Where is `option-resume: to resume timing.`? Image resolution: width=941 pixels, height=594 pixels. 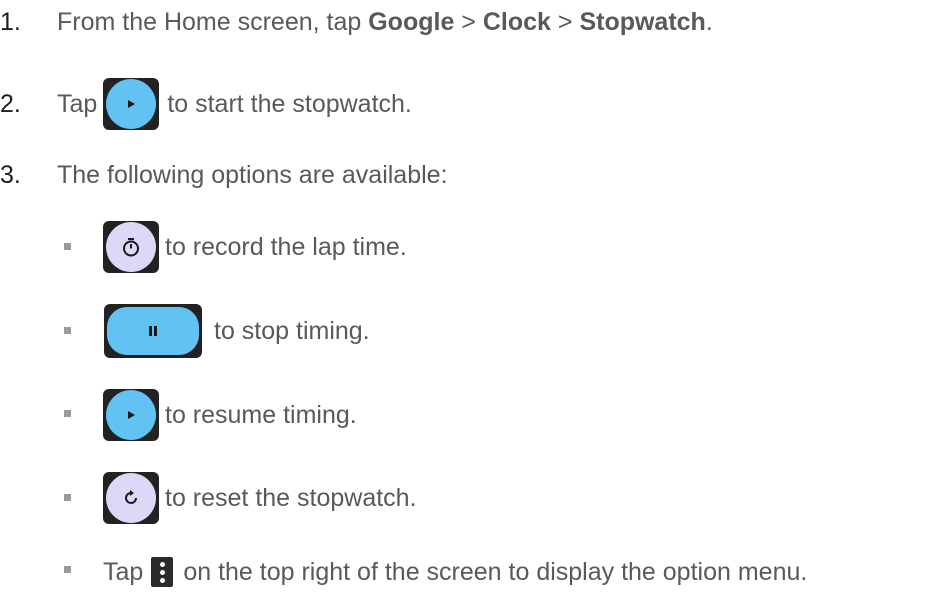
option-resume: to resume timing. is located at coordinates (230, 415).